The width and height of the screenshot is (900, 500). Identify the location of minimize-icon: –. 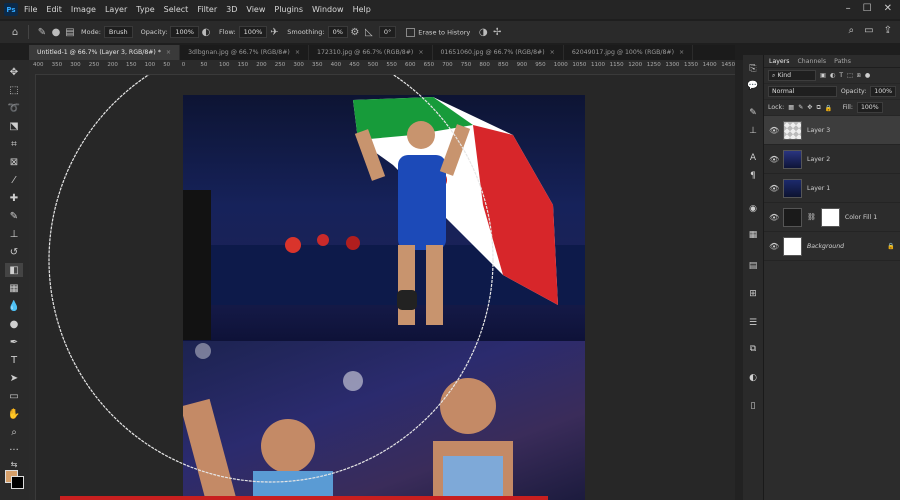
(848, 8).